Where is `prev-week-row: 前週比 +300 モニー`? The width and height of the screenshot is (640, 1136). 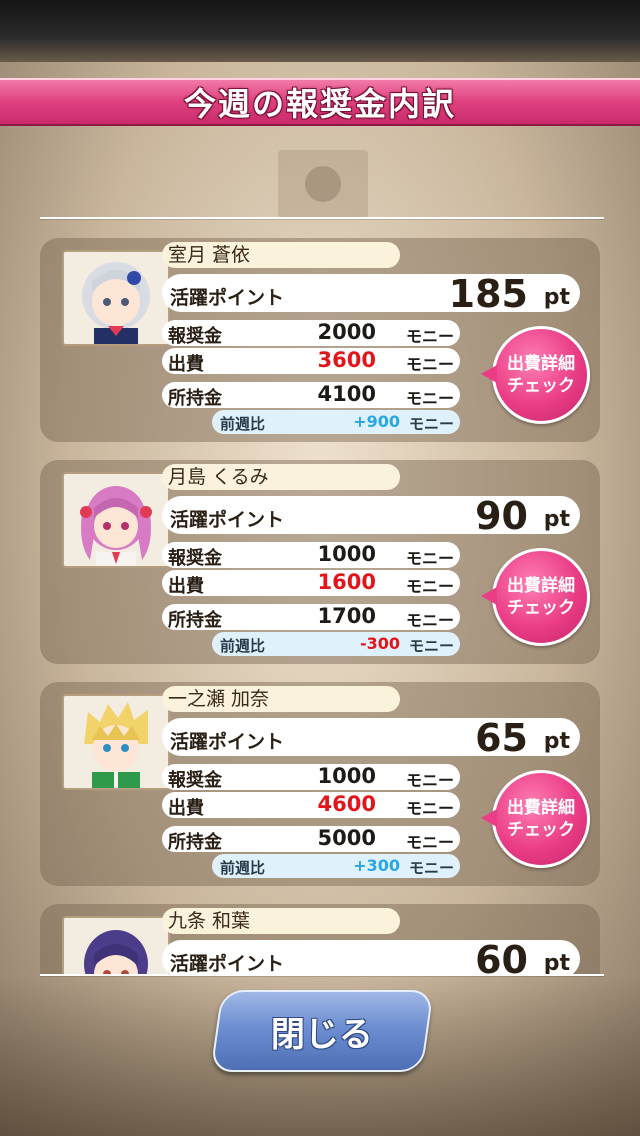 prev-week-row: 前週比 +300 モニー is located at coordinates (336, 866).